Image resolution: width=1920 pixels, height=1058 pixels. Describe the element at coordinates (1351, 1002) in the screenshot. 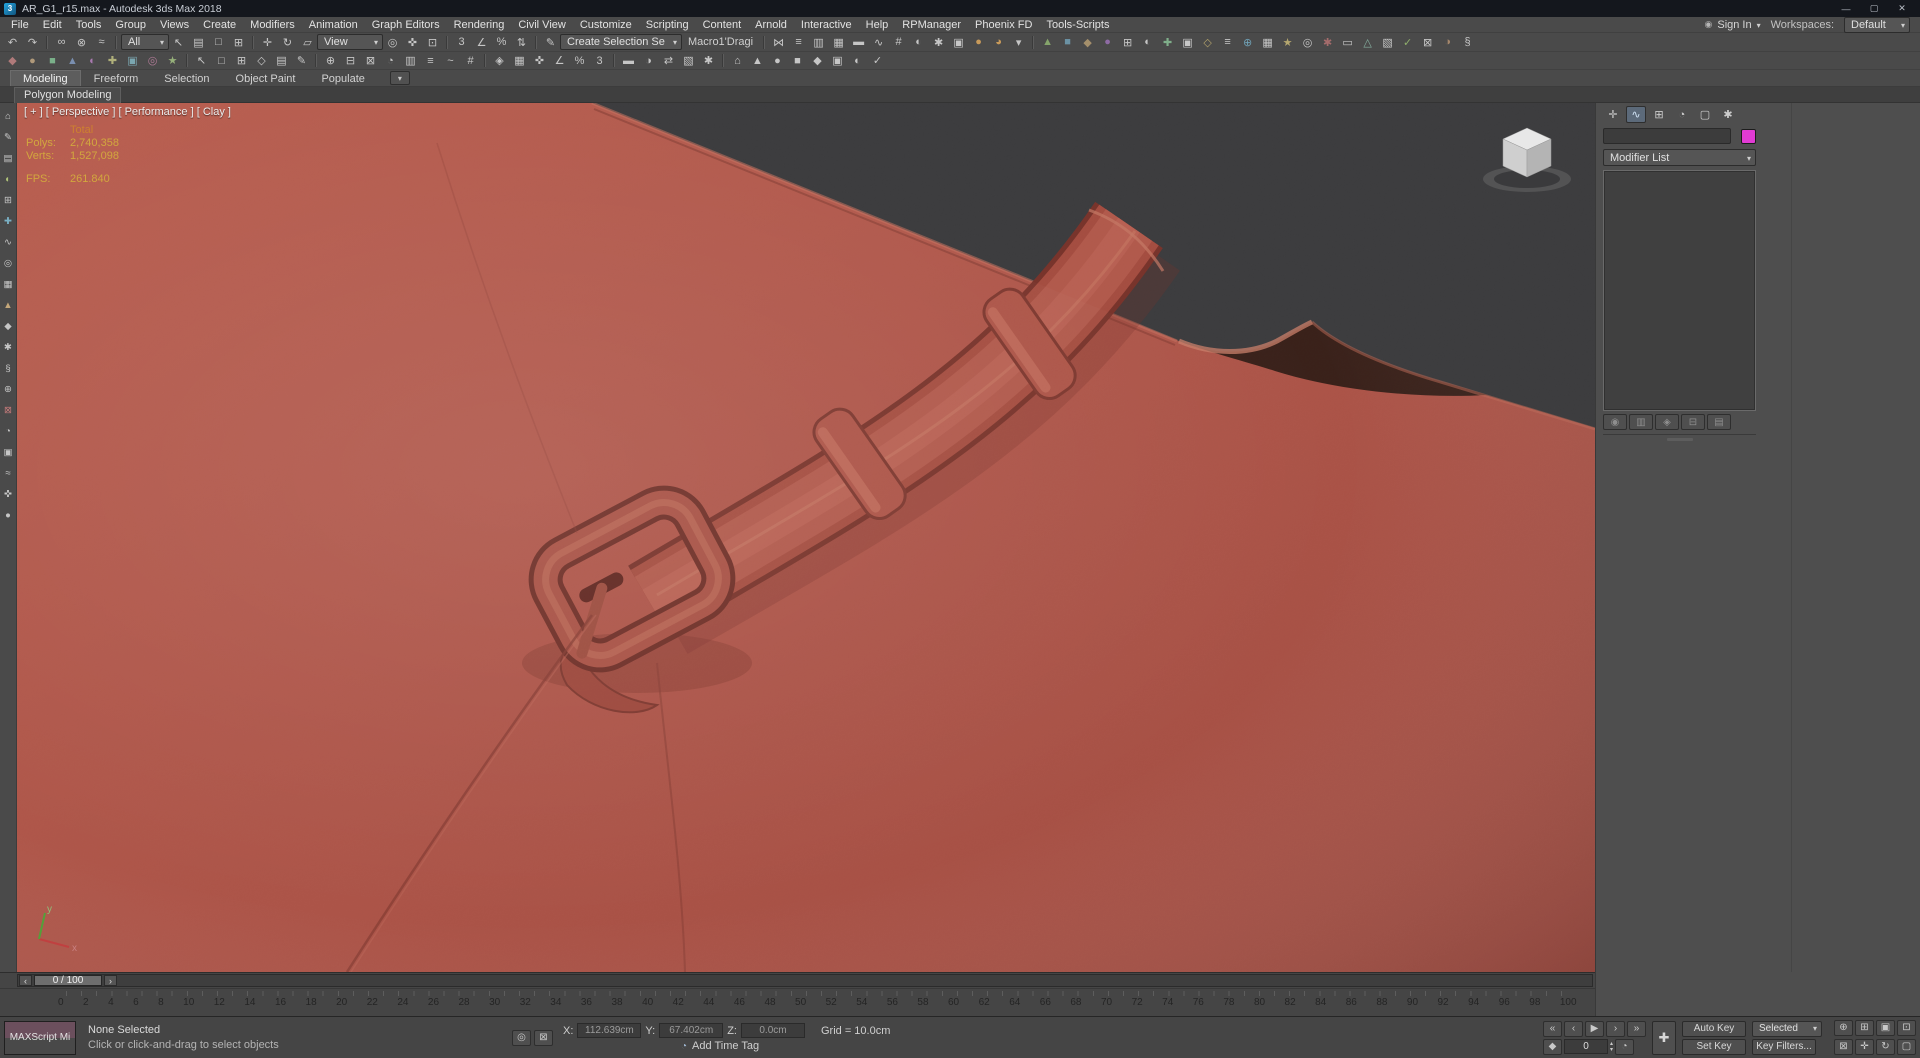

I see `frame-tick-label: 86` at that location.